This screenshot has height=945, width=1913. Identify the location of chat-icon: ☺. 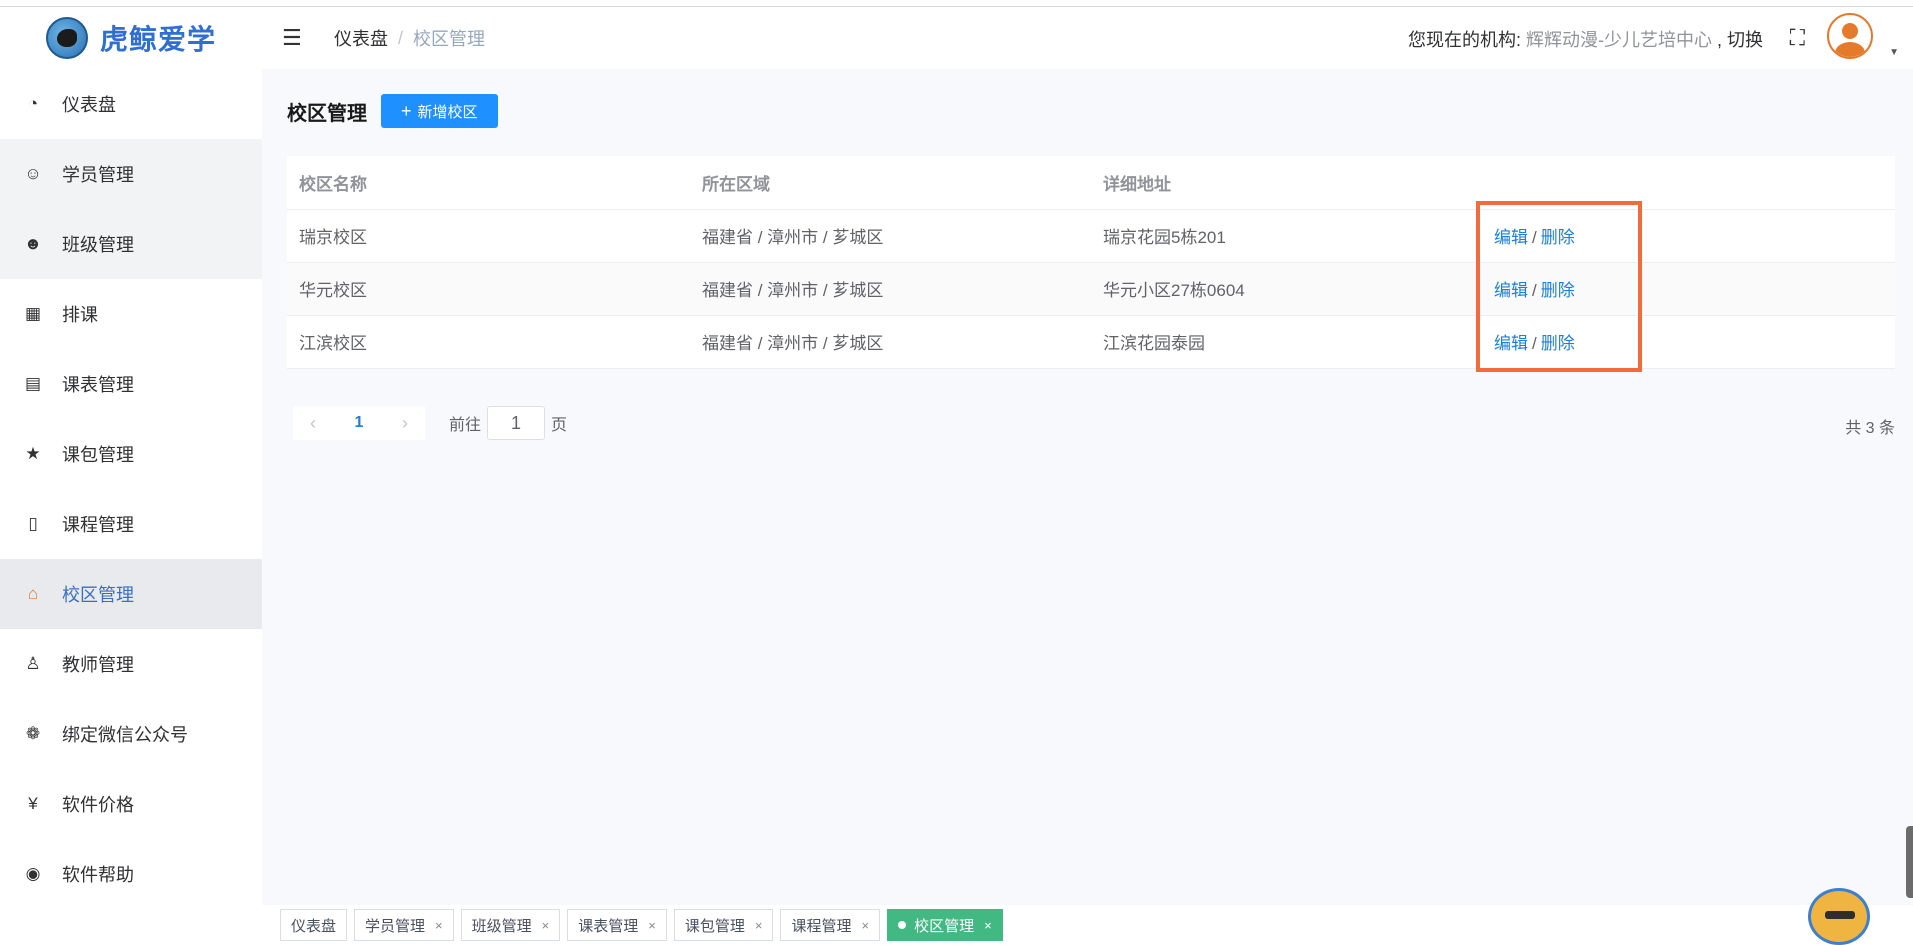
(33, 173).